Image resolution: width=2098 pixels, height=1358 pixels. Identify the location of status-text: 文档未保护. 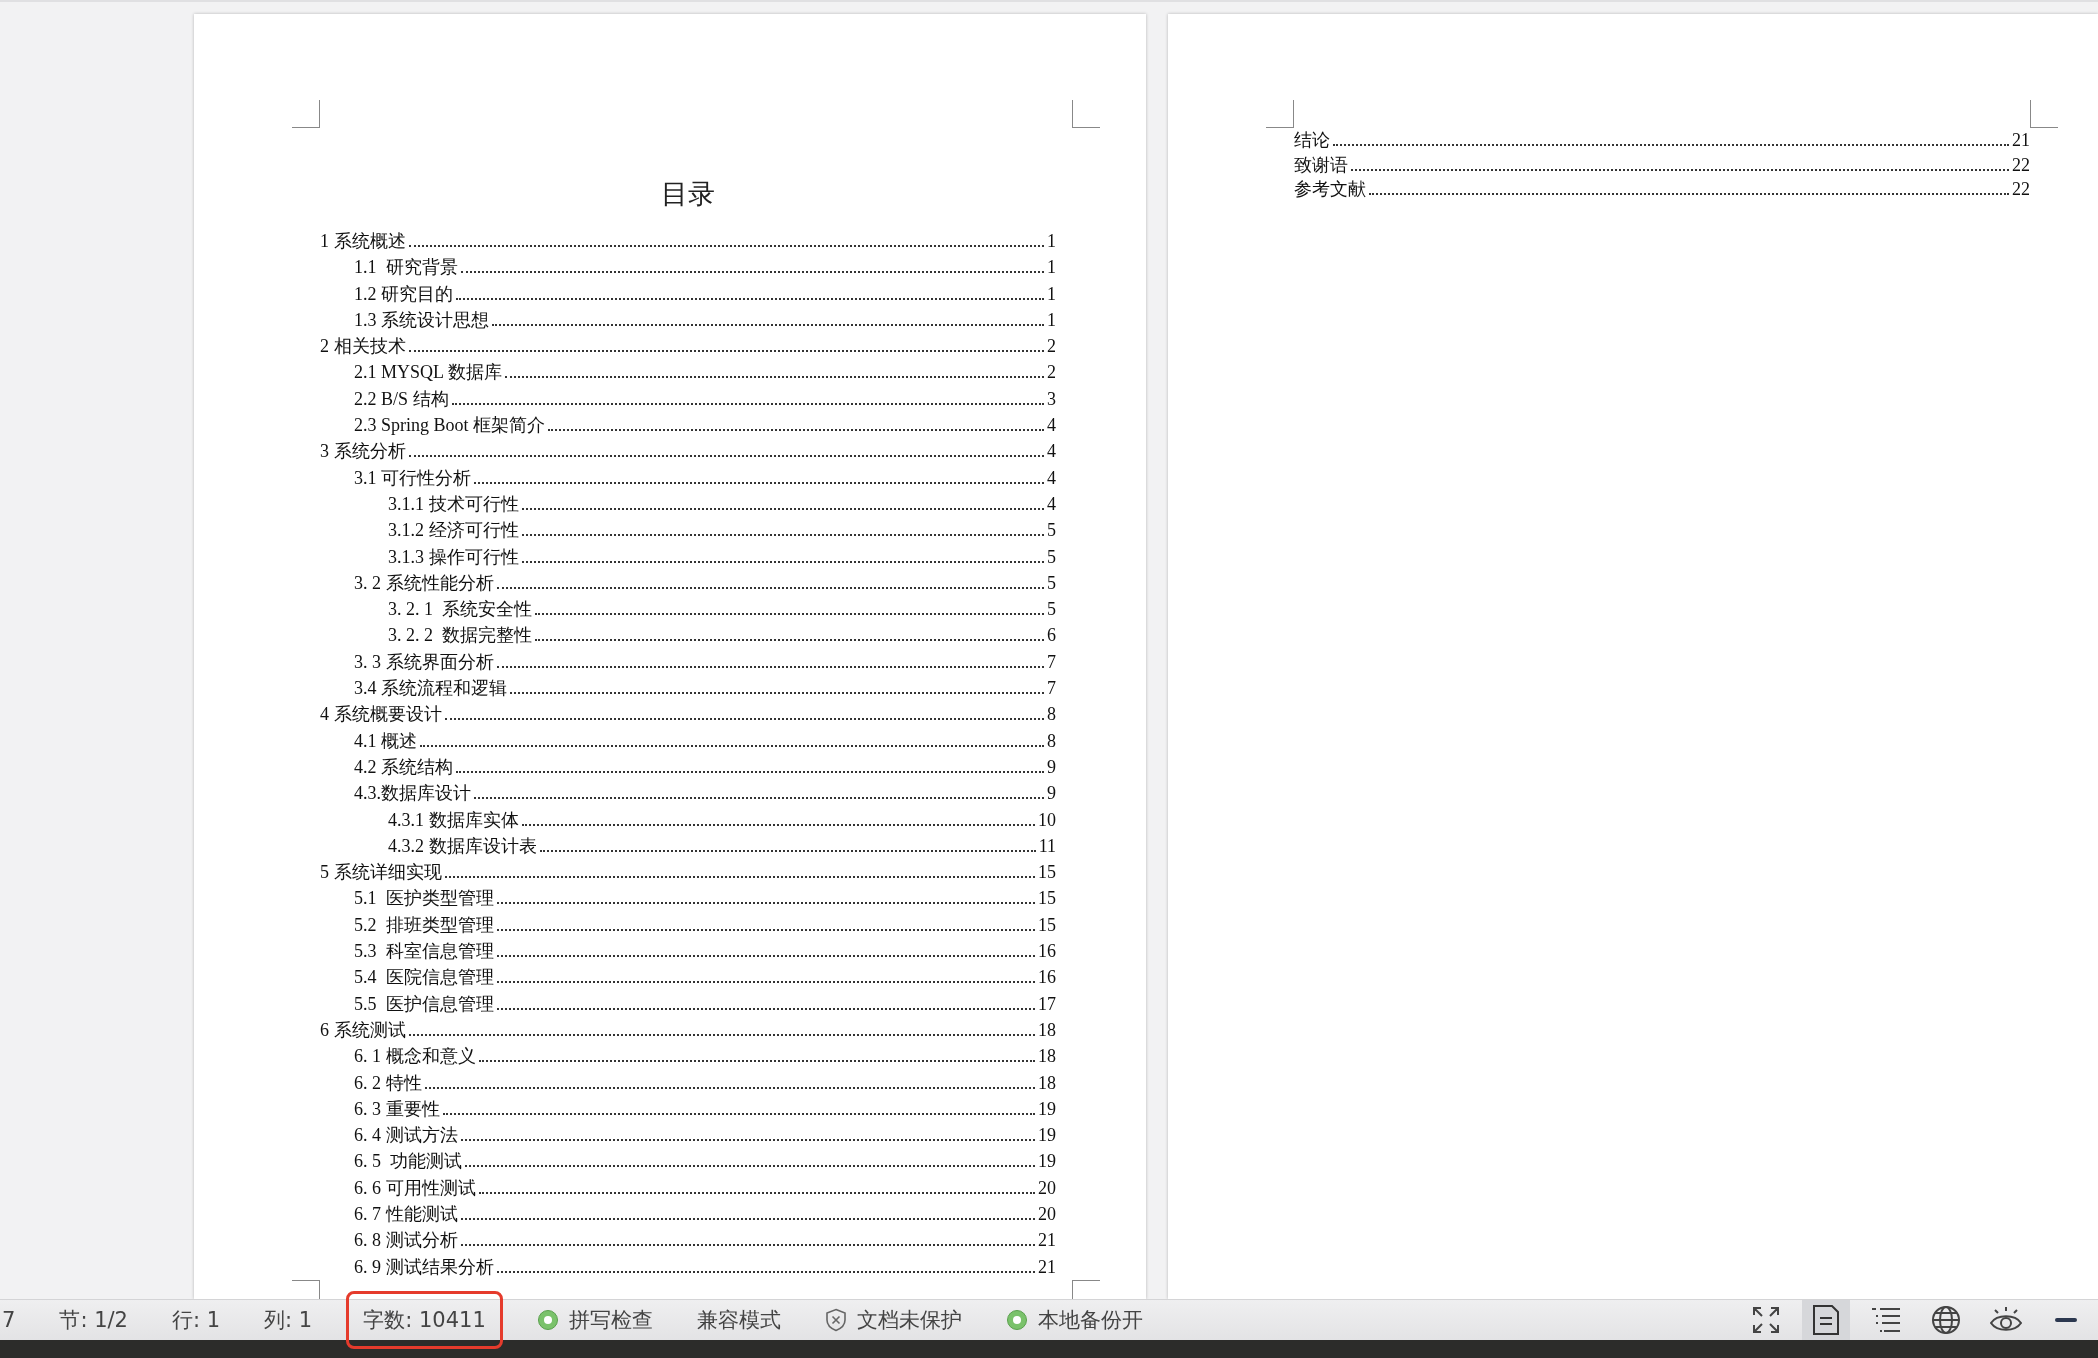
(909, 1320).